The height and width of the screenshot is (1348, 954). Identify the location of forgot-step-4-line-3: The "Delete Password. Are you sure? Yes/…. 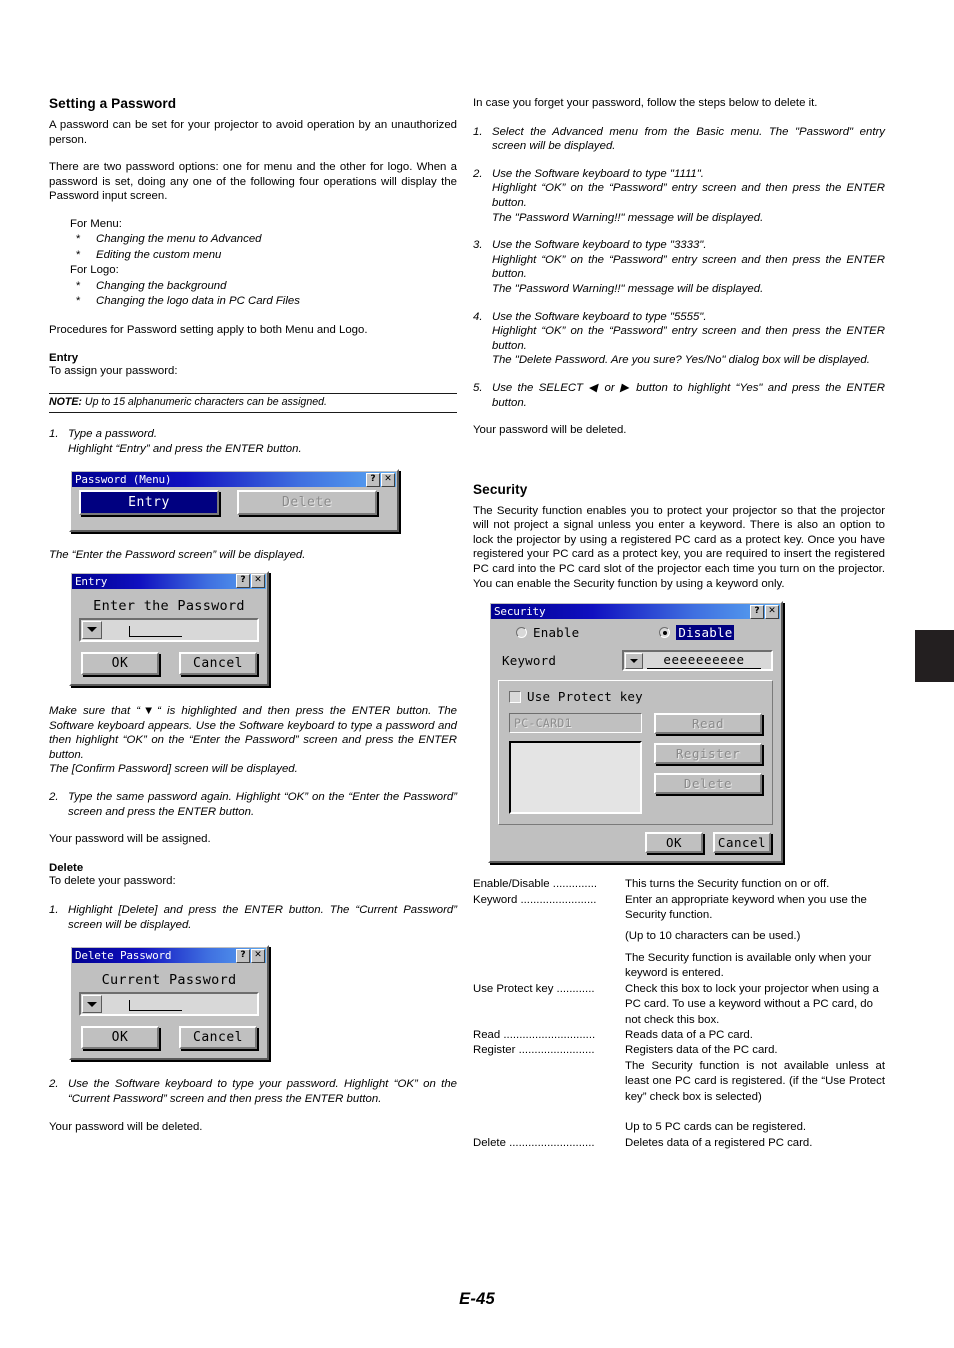
(681, 360).